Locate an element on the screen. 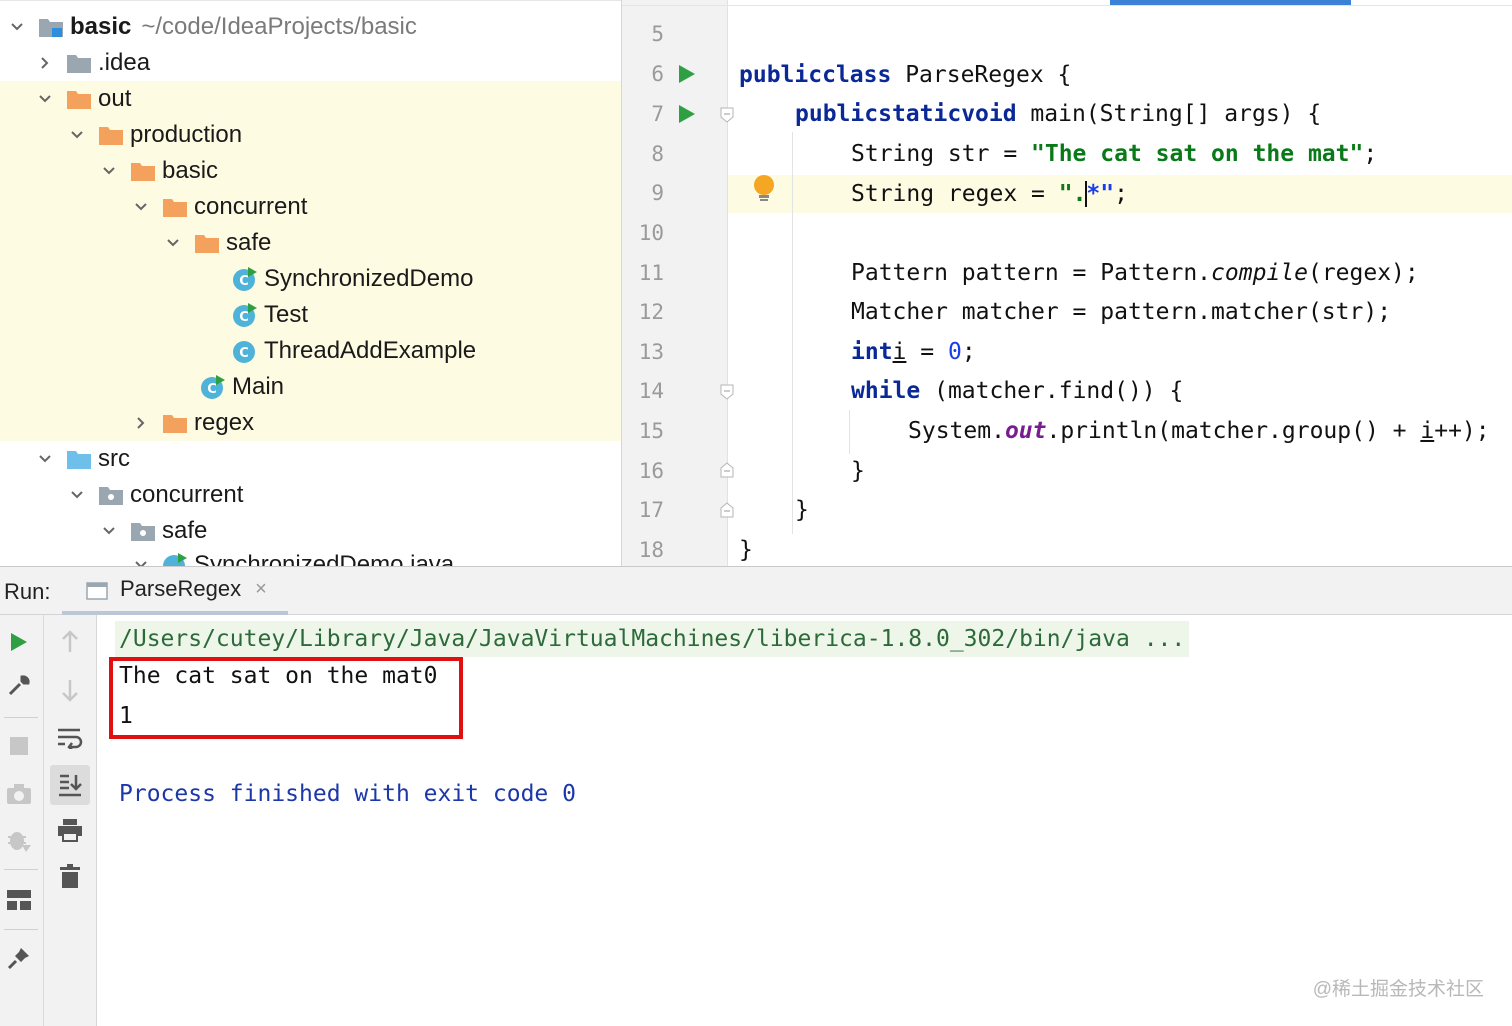 The height and width of the screenshot is (1026, 1512). tree-item-threadaddexample: C ThreadAddExample is located at coordinates (310, 351).